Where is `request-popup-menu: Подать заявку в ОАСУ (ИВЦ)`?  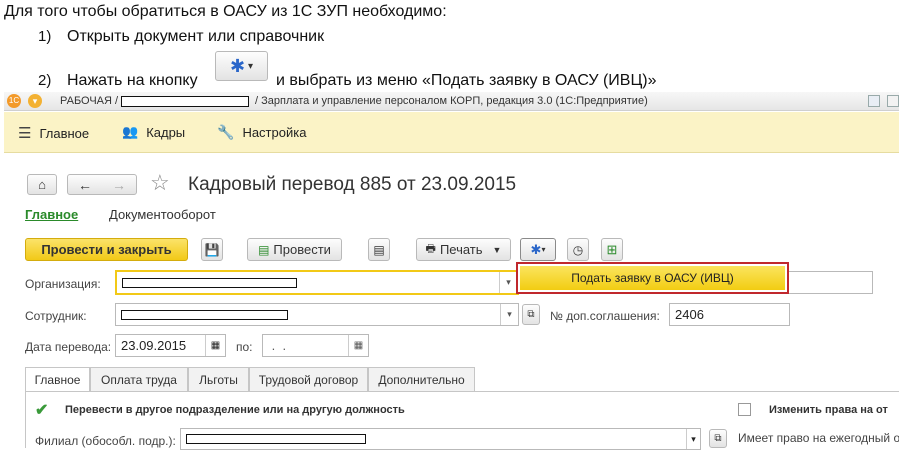
request-popup-menu: Подать заявку в ОАСУ (ИВЦ) is located at coordinates (652, 278).